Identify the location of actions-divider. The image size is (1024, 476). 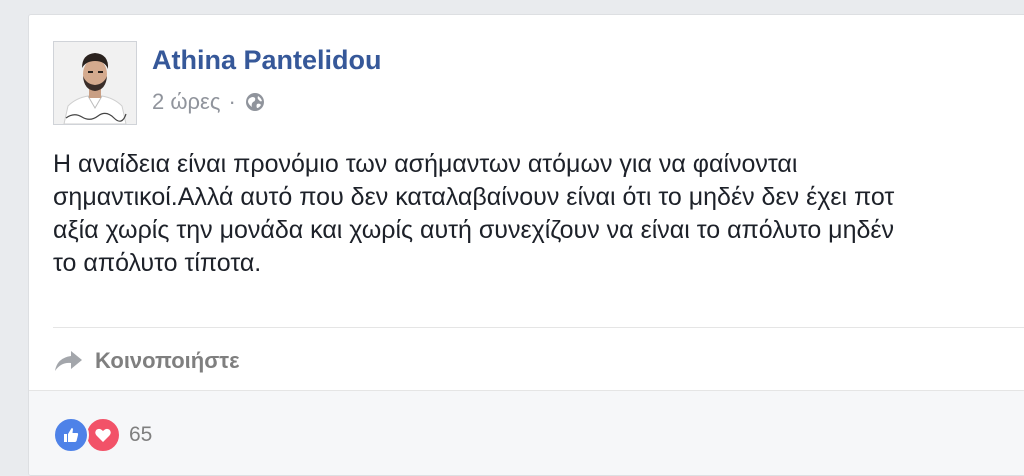
(538, 327).